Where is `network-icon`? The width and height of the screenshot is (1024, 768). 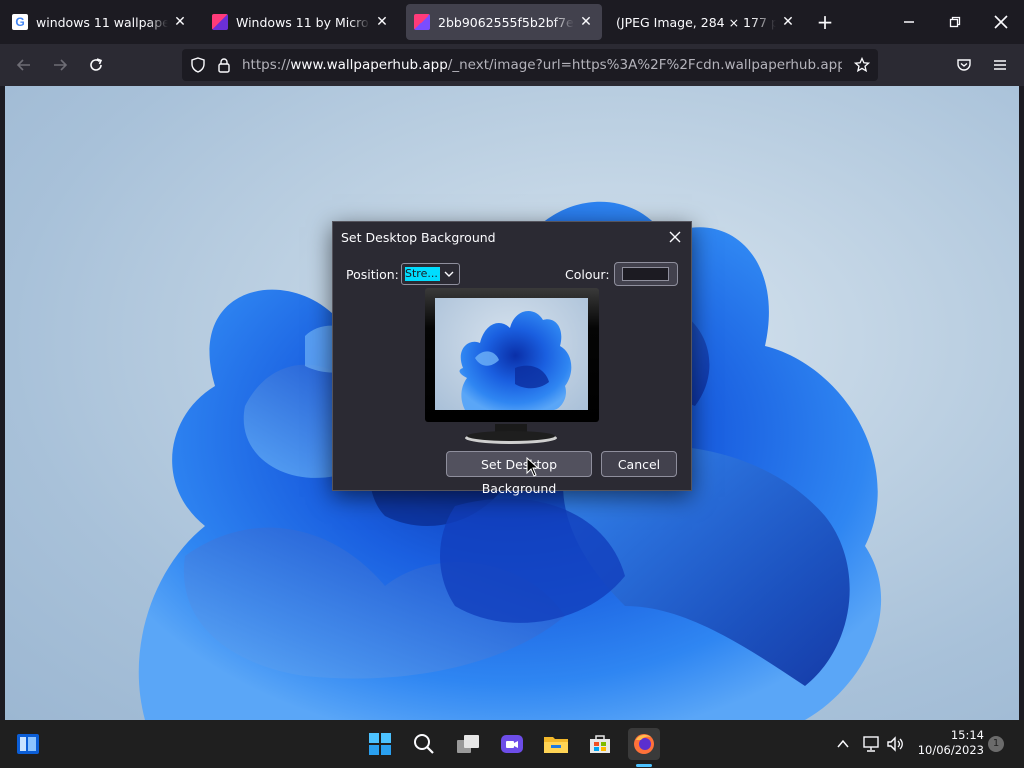
network-icon is located at coordinates (871, 744).